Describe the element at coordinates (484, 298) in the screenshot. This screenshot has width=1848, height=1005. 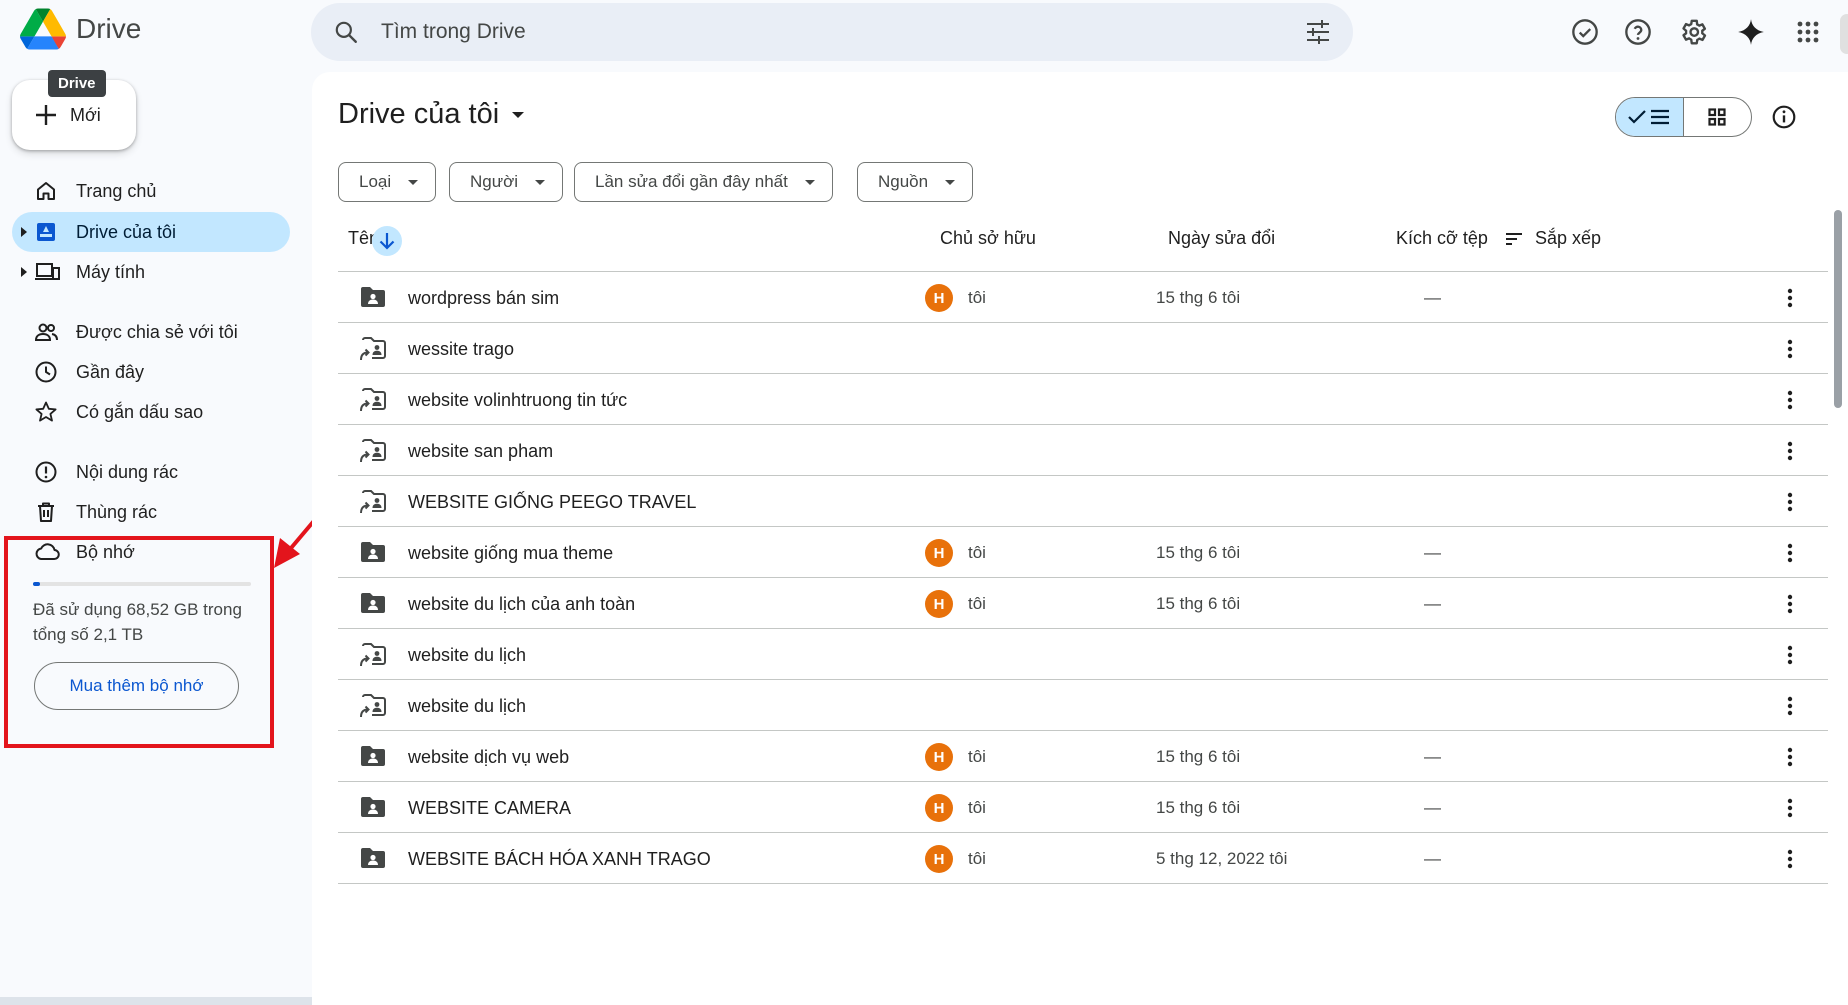
I see `file-name: wordpress bán sim` at that location.